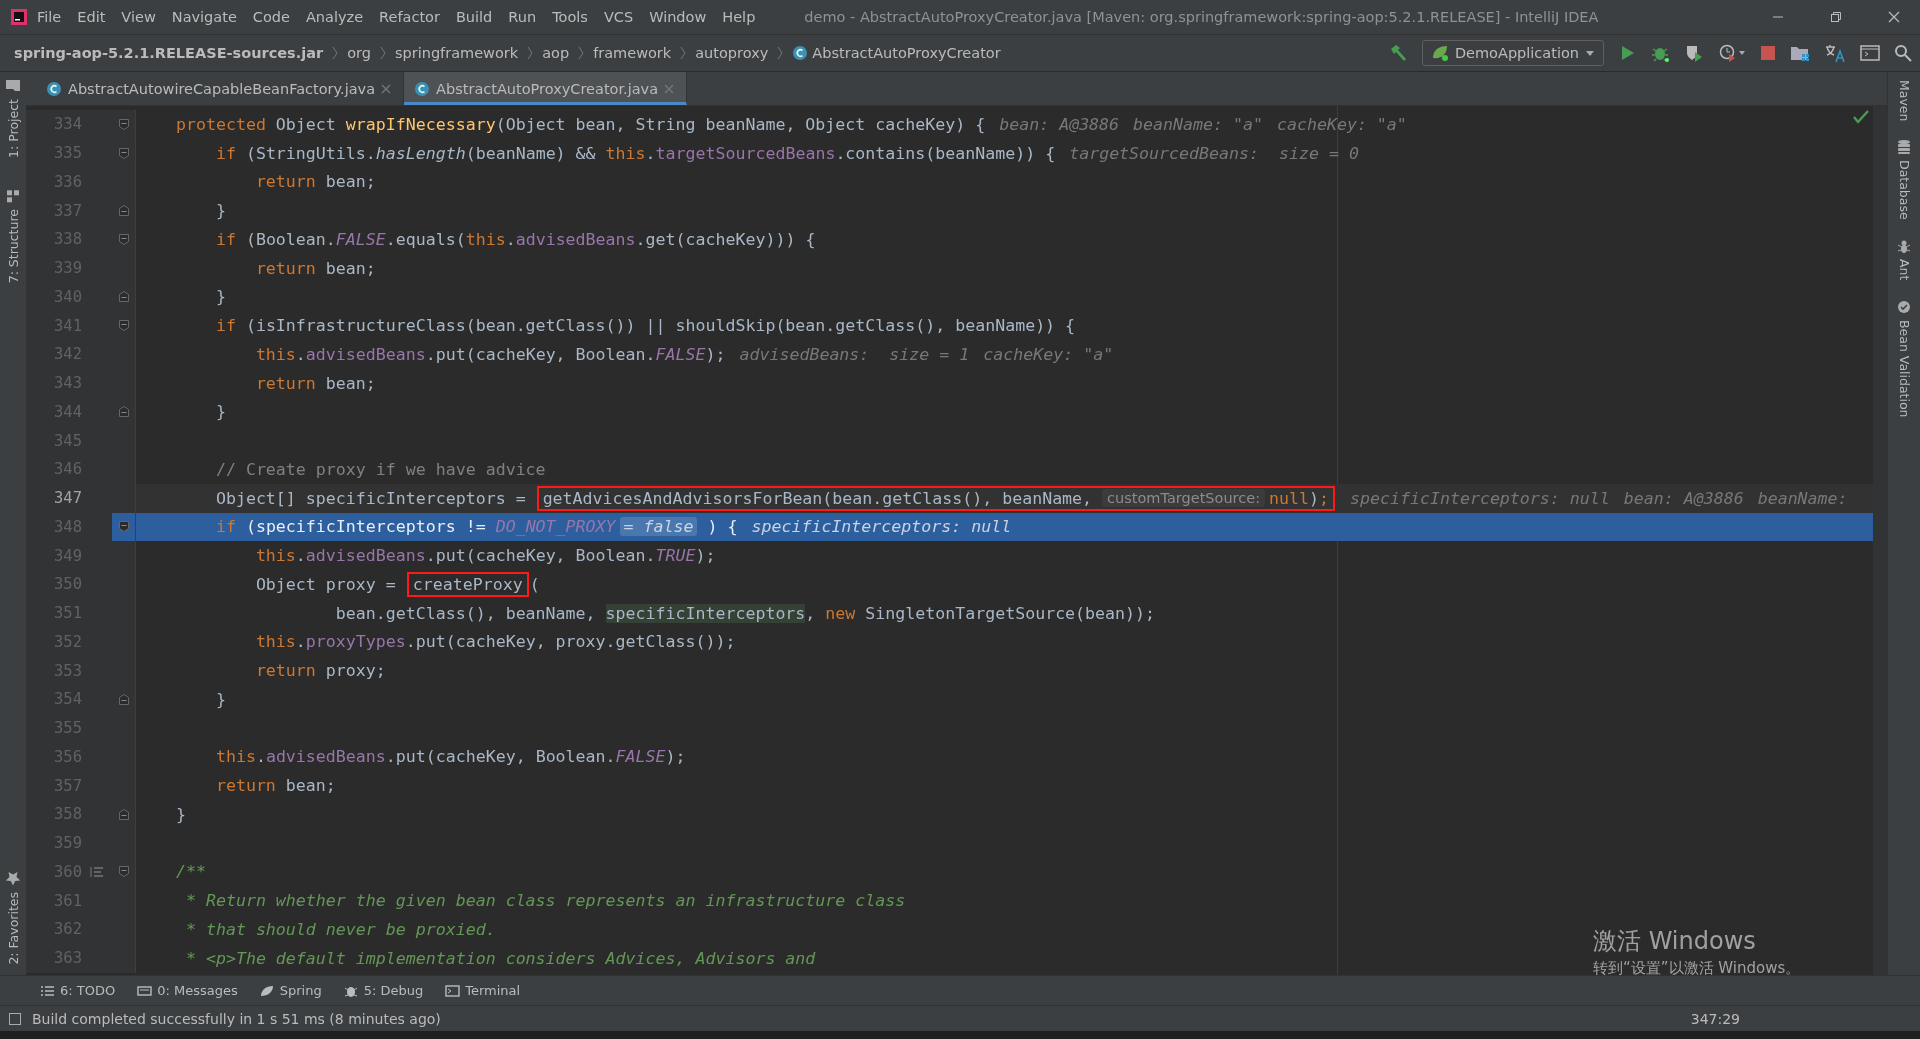 This screenshot has width=1920, height=1039. Describe the element at coordinates (678, 17) in the screenshot. I see `menu-item: Window` at that location.